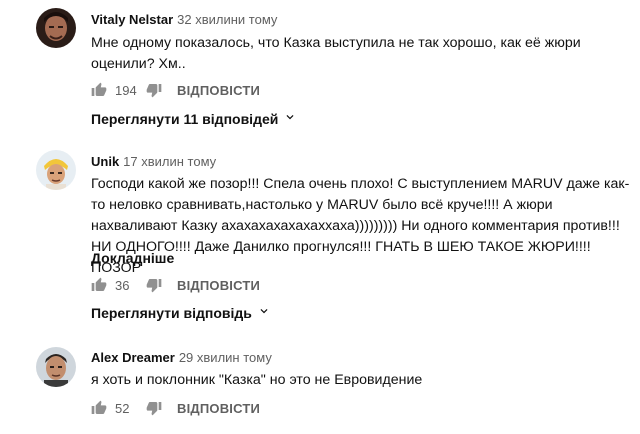 The image size is (640, 434). I want to click on view-replies-button: Переглянути 11 відповідей, so click(194, 118).